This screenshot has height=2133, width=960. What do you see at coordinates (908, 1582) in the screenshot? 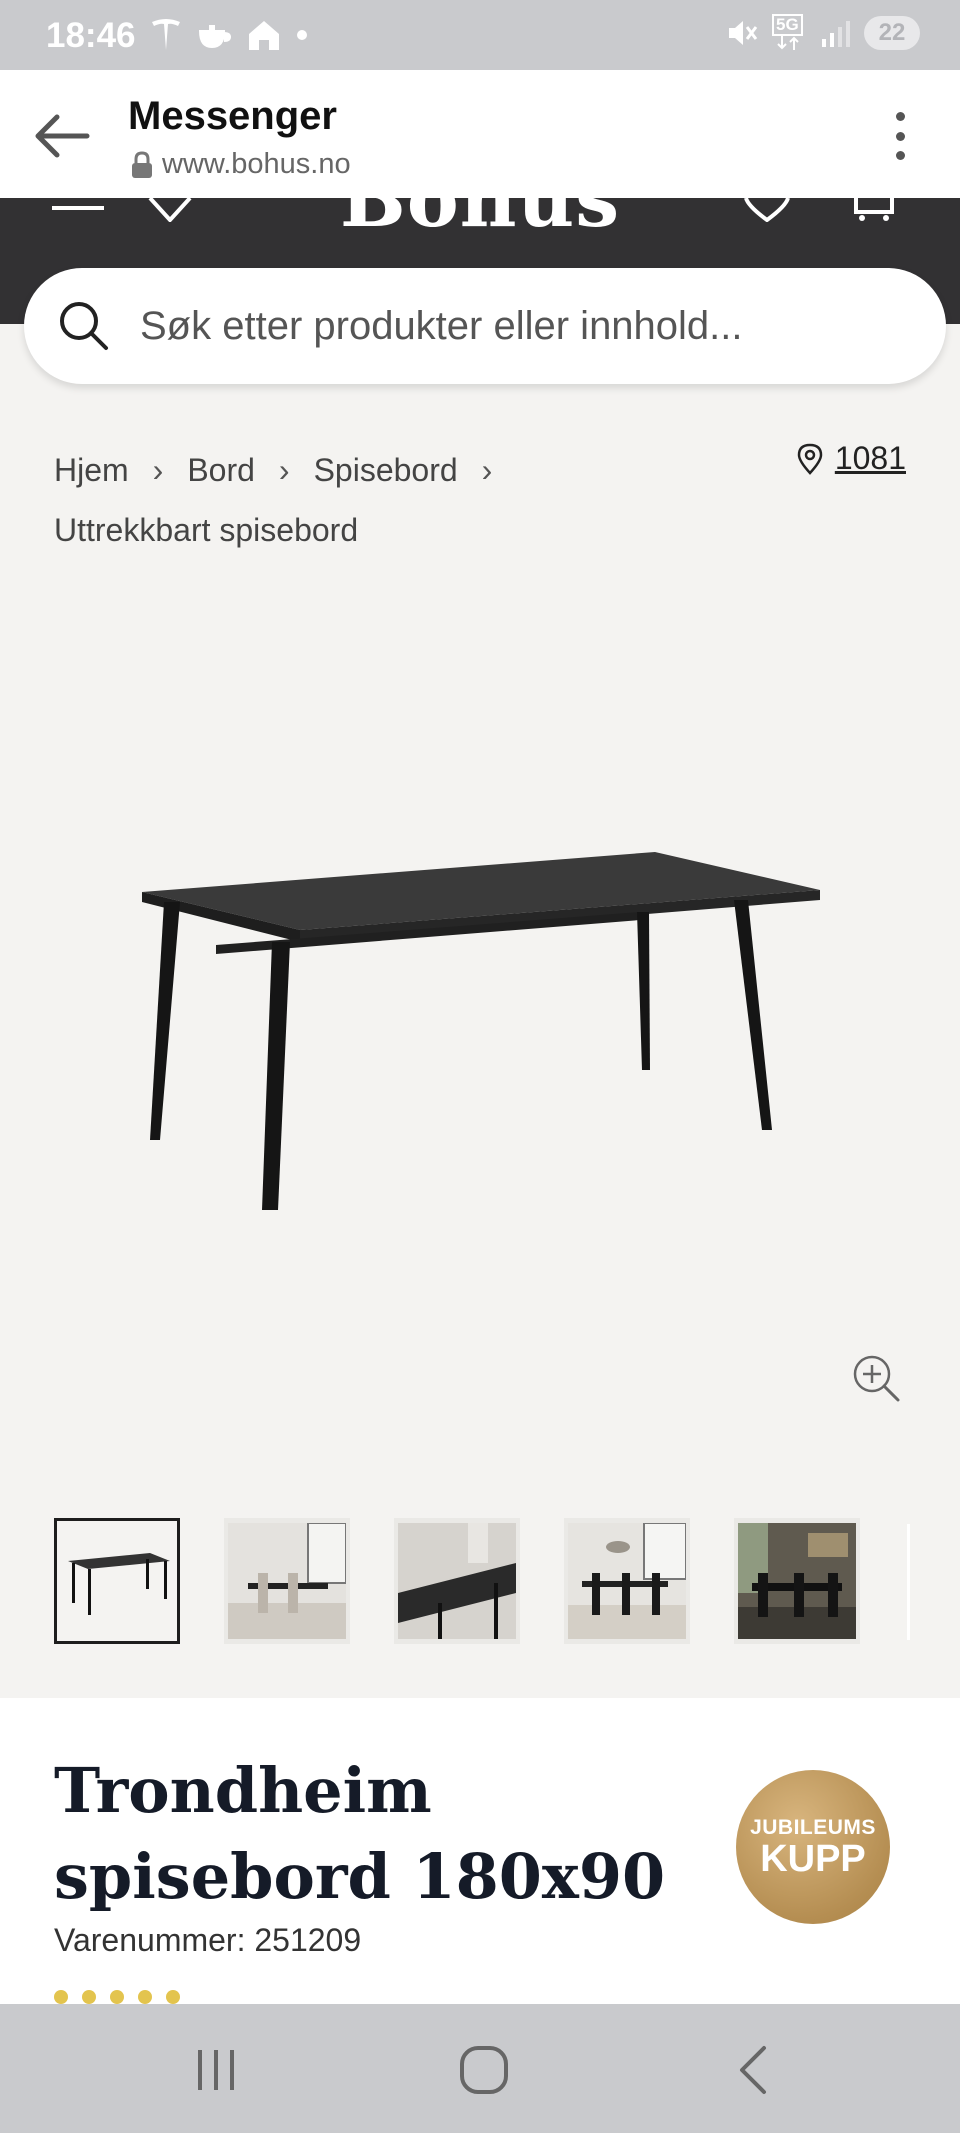
I see `thumbnail-overflow-edge` at bounding box center [908, 1582].